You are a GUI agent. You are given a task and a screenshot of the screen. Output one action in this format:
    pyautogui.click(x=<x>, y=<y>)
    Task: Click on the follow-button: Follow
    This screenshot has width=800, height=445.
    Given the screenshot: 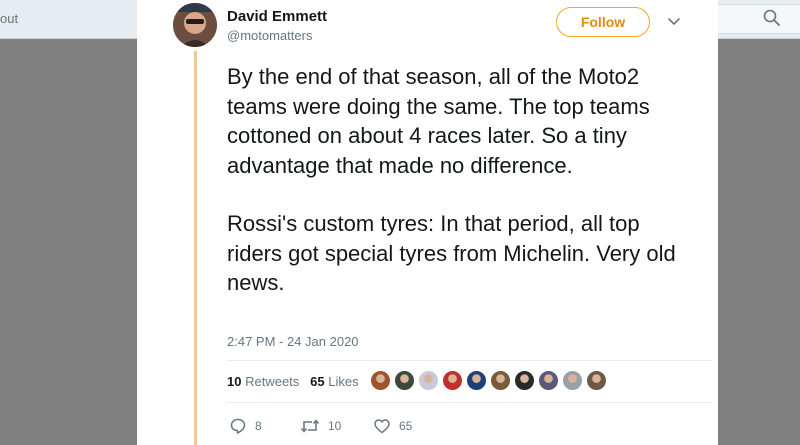 What is the action you would take?
    pyautogui.click(x=603, y=22)
    